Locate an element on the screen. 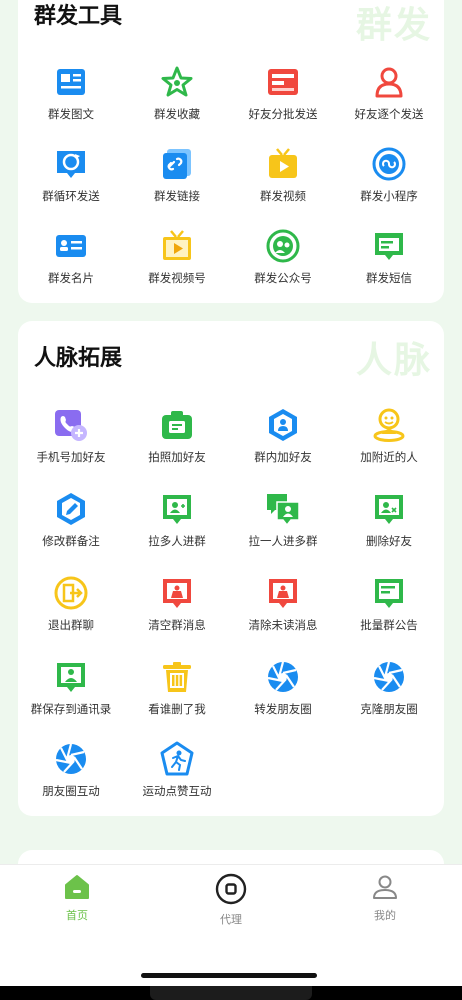 The height and width of the screenshot is (1000, 462). video-icon is located at coordinates (283, 163).